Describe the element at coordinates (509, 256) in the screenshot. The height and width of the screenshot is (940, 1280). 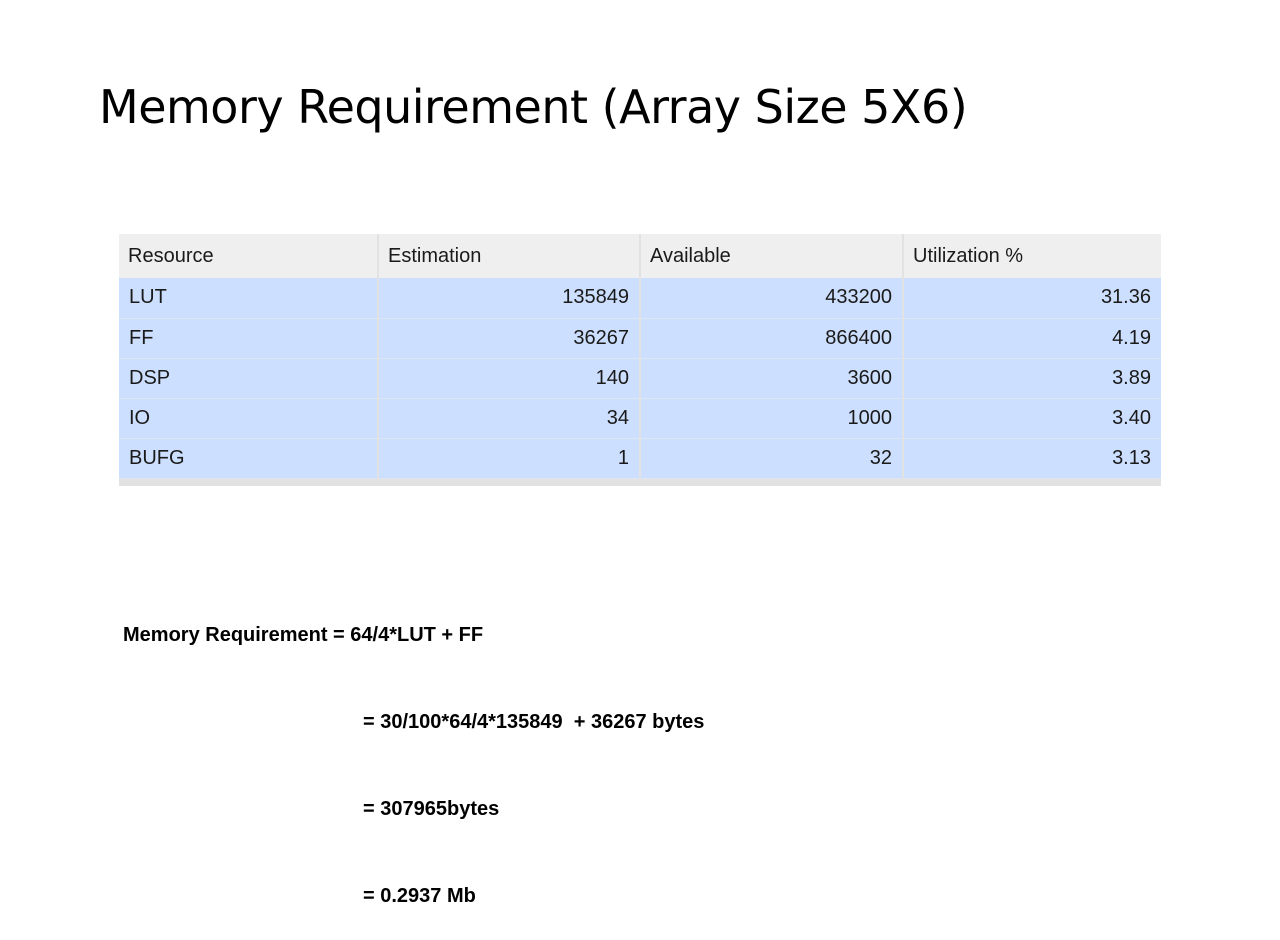
I see `column-header-estimation: Estimation` at that location.